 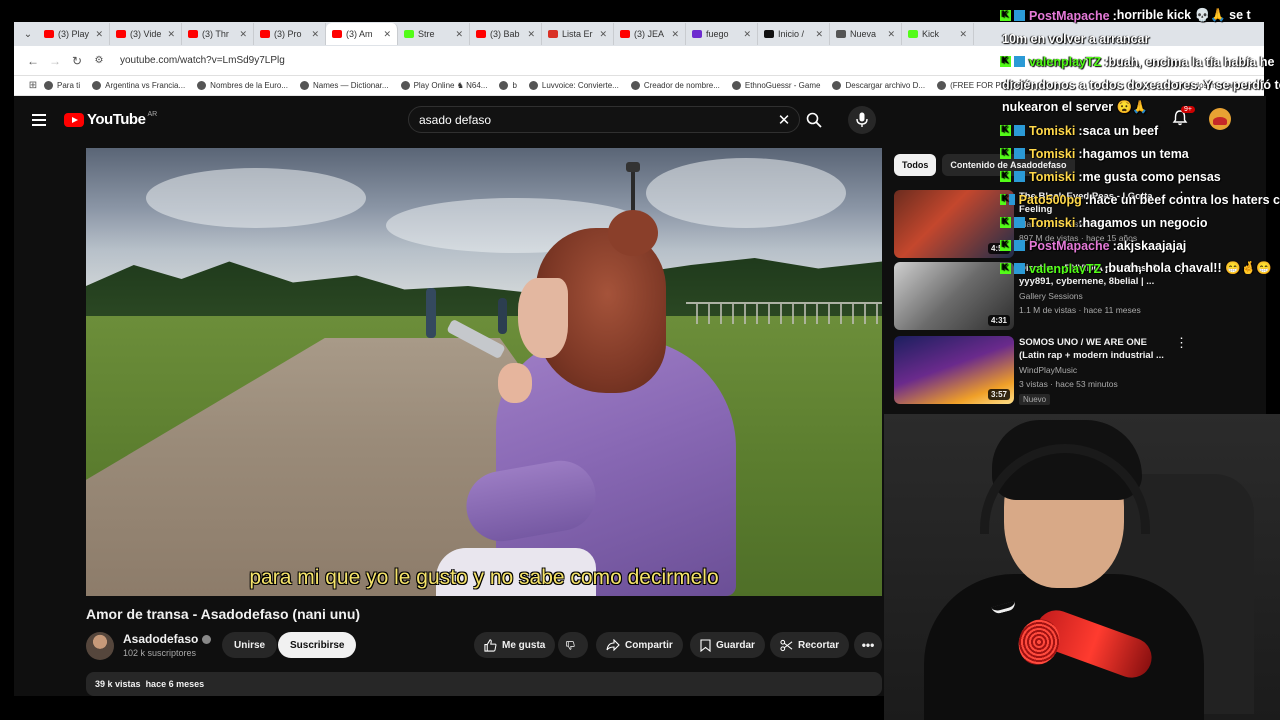 I want to click on bookmark-item: Para ti, so click(x=62, y=85).